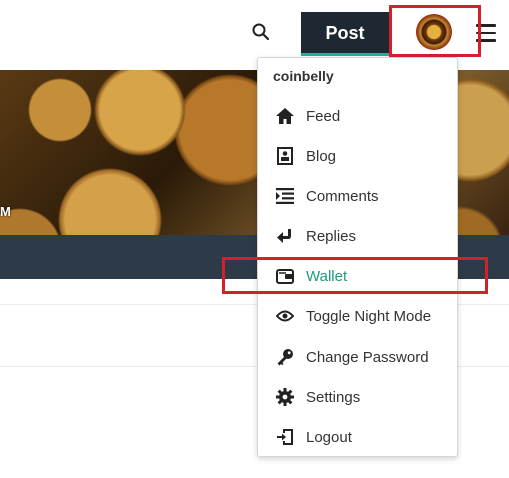  I want to click on menu-item-label: Logout, so click(329, 437).